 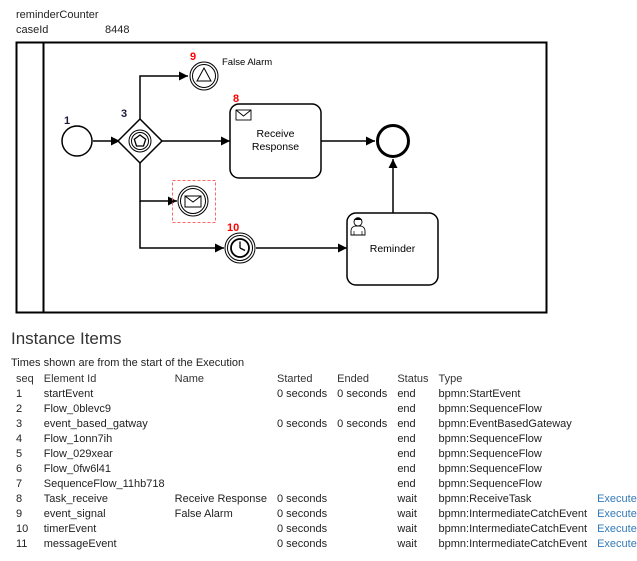 What do you see at coordinates (75, 499) in the screenshot?
I see `cell-element-id: Task_receive` at bounding box center [75, 499].